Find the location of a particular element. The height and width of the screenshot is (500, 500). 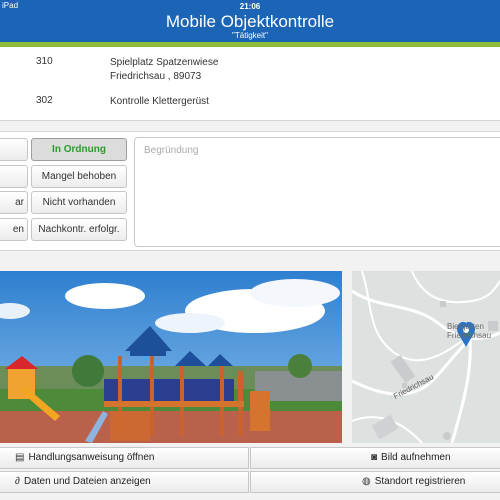

open-instructions-button: ▤ Handlungsanweisung öffnen is located at coordinates (124, 458).